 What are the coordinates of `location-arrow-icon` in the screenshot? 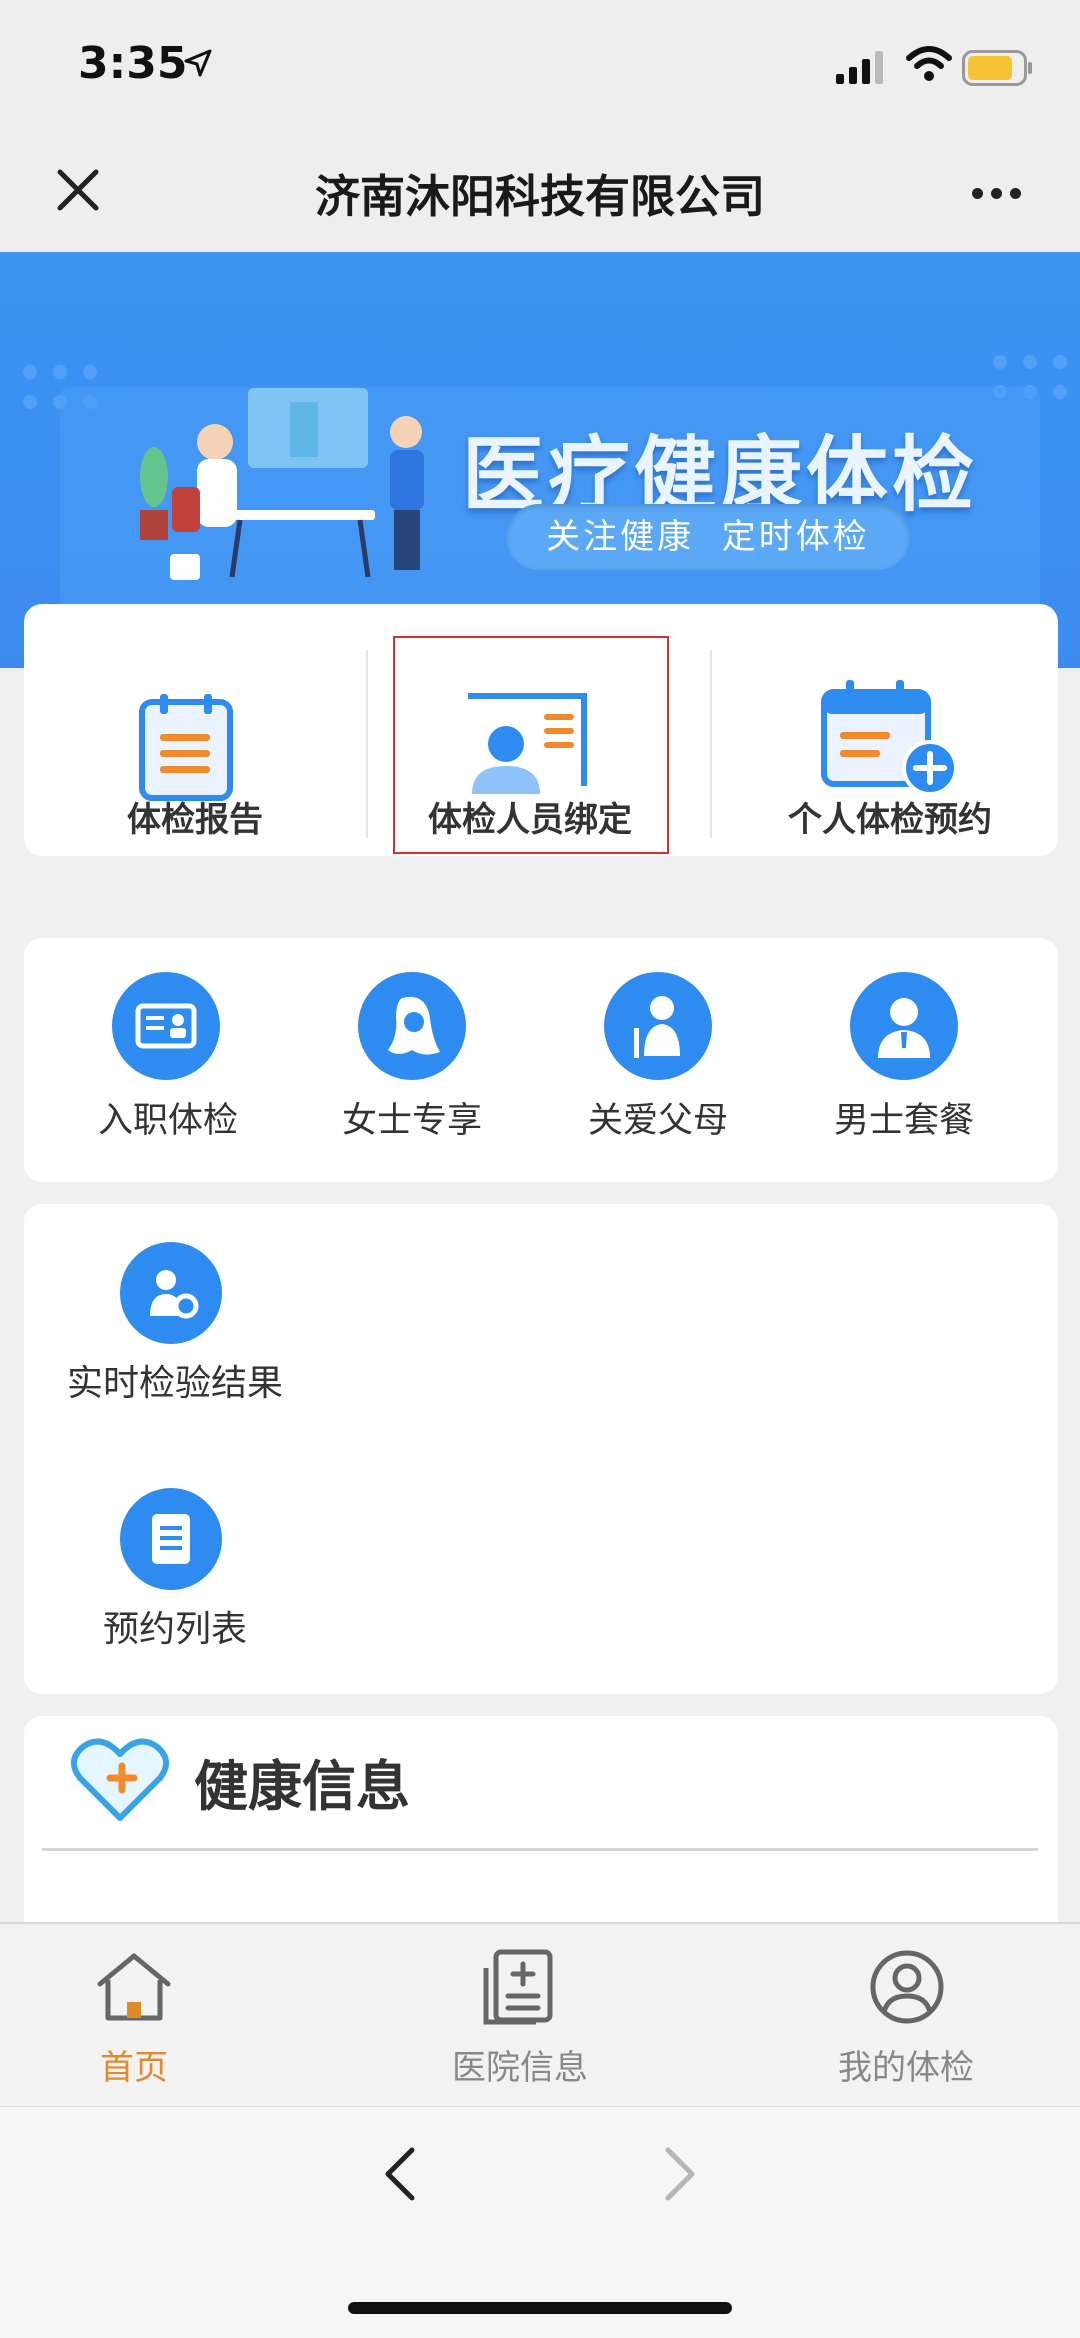 It's located at (198, 63).